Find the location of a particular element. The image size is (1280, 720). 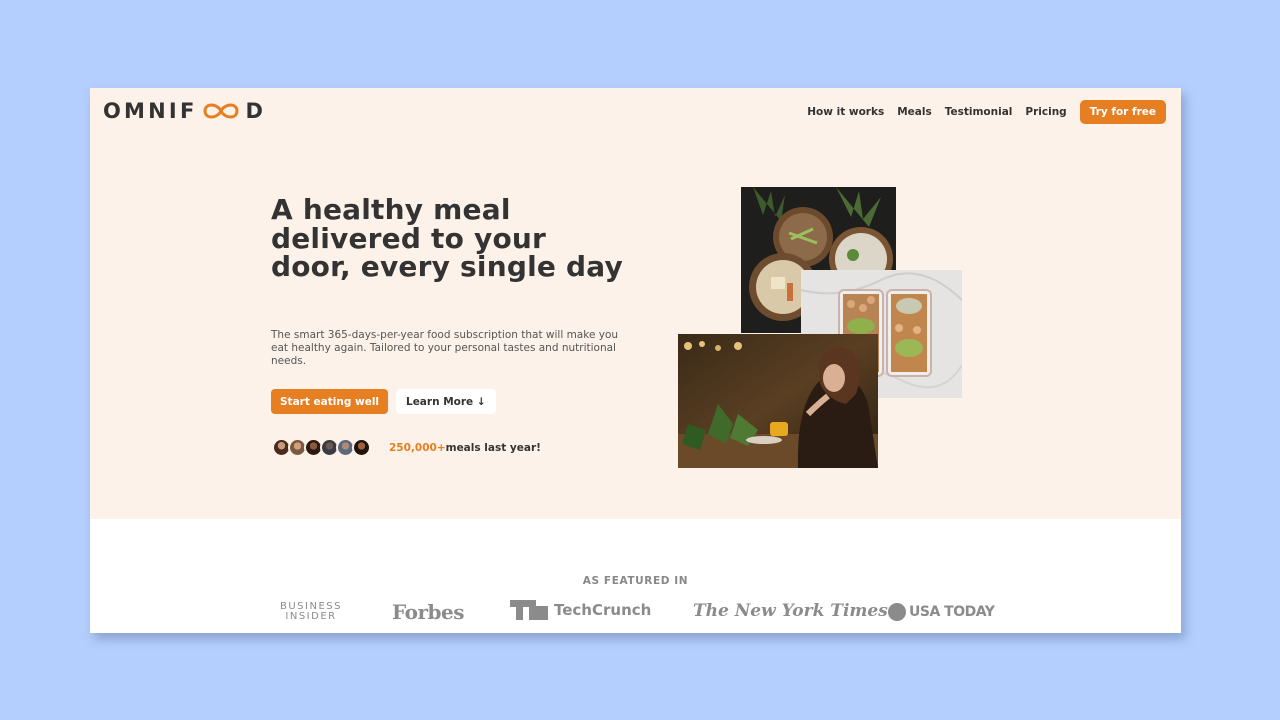

hero-image-woman-eating is located at coordinates (778, 401).